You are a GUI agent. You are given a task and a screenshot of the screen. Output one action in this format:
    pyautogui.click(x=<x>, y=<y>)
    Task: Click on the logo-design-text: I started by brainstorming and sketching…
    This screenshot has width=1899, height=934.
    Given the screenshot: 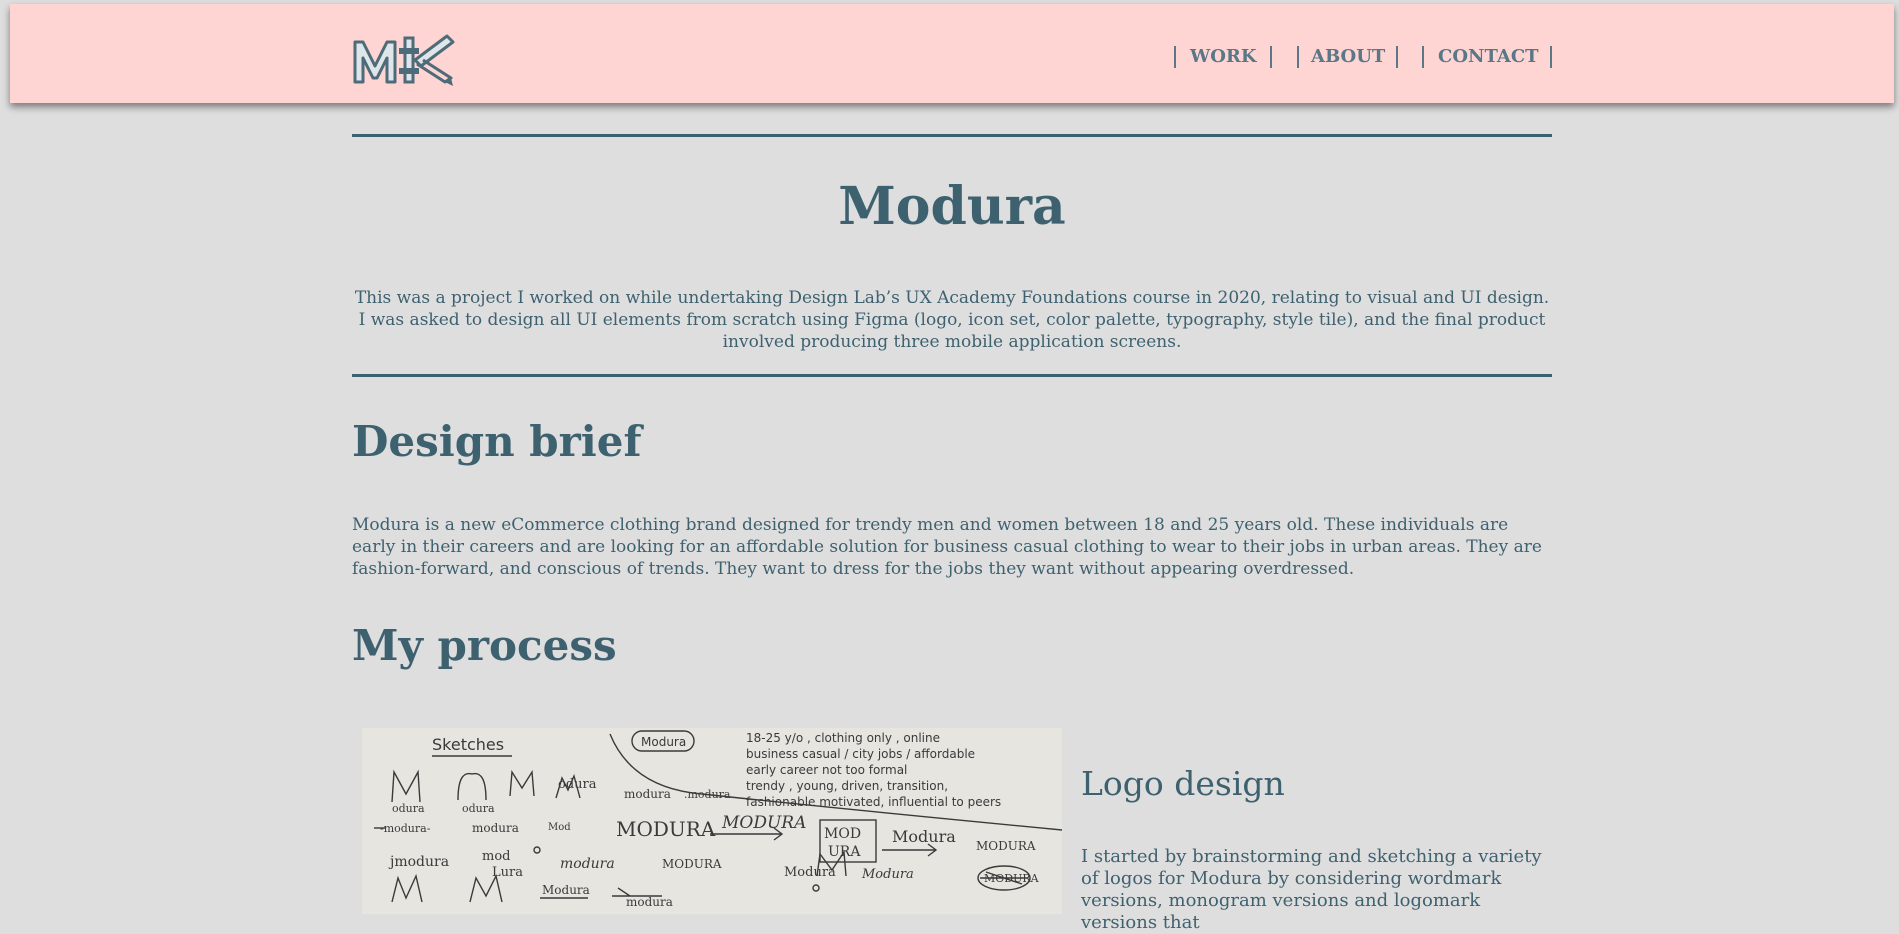 What is the action you would take?
    pyautogui.click(x=1311, y=889)
    